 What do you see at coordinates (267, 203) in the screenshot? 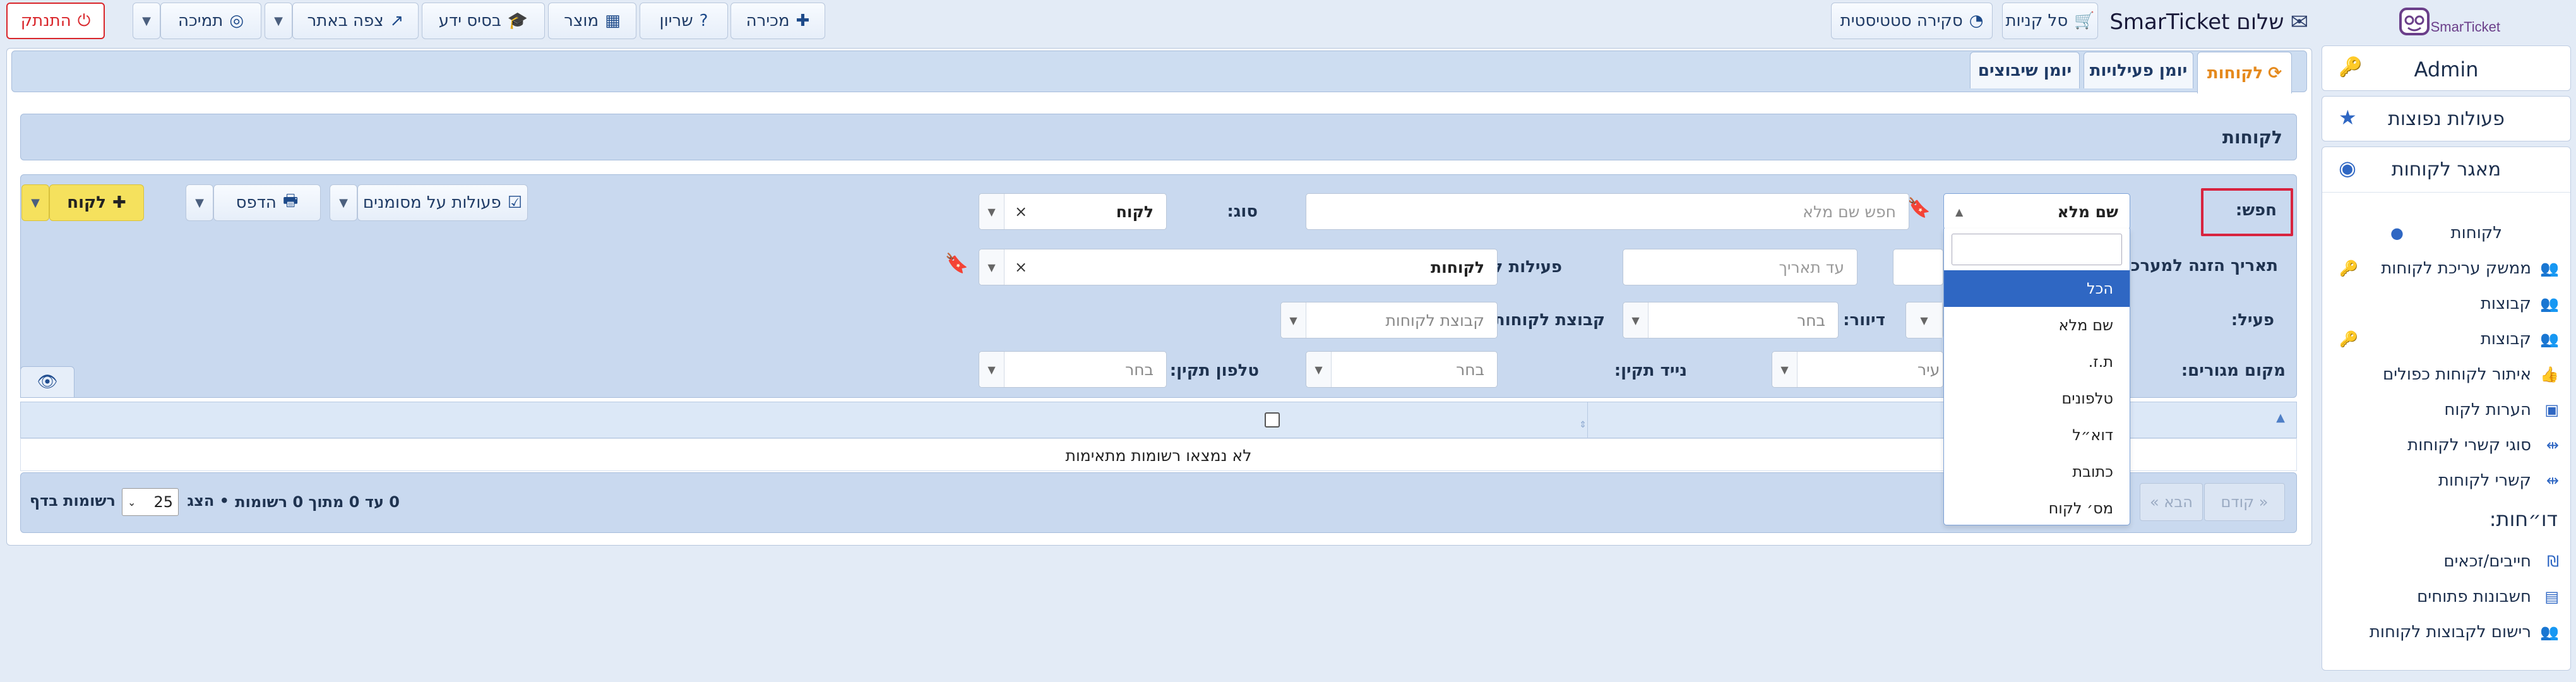
I see `print-button: 🖶 הדפס` at bounding box center [267, 203].